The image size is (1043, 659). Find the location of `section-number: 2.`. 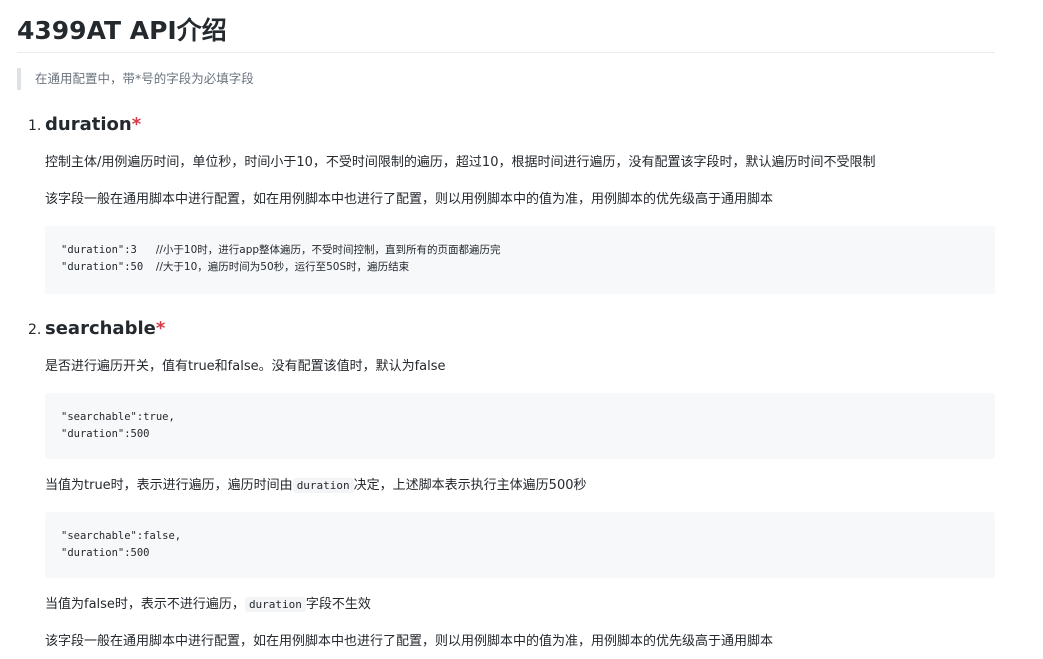

section-number: 2. is located at coordinates (35, 330).